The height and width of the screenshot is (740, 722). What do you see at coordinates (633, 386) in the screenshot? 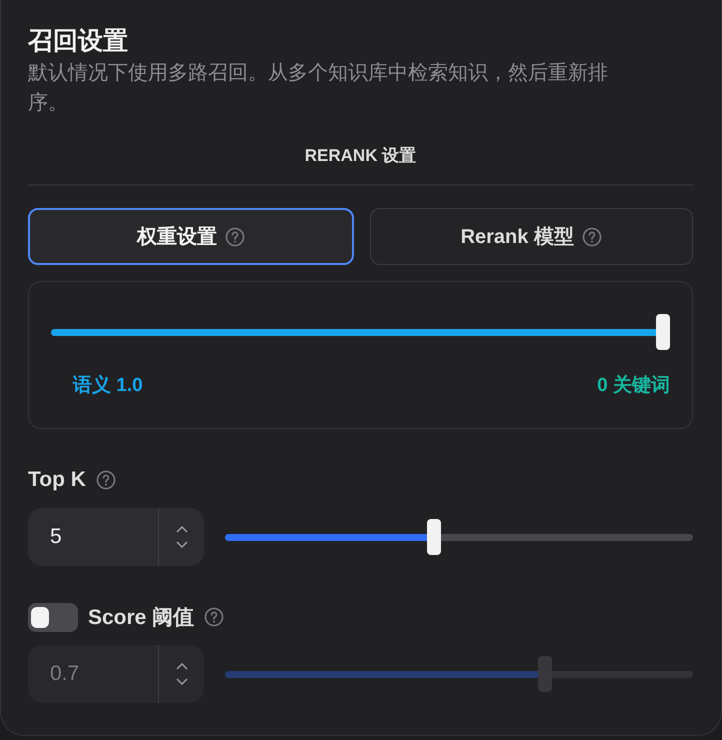
I see `keyword-weight-label: 0 关键词` at bounding box center [633, 386].